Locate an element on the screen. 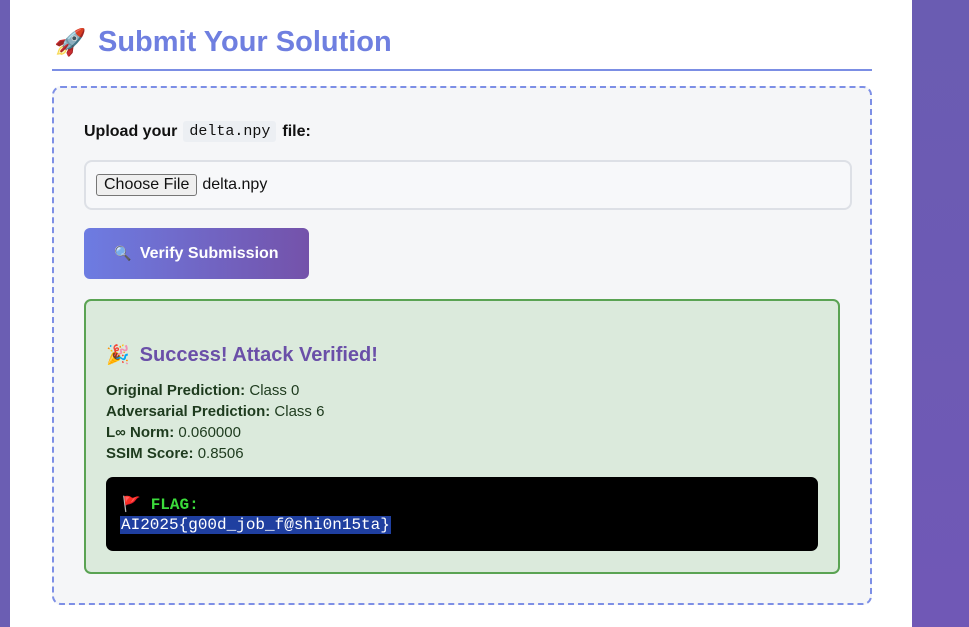  verify-button-label: Verify Submission is located at coordinates (209, 253).